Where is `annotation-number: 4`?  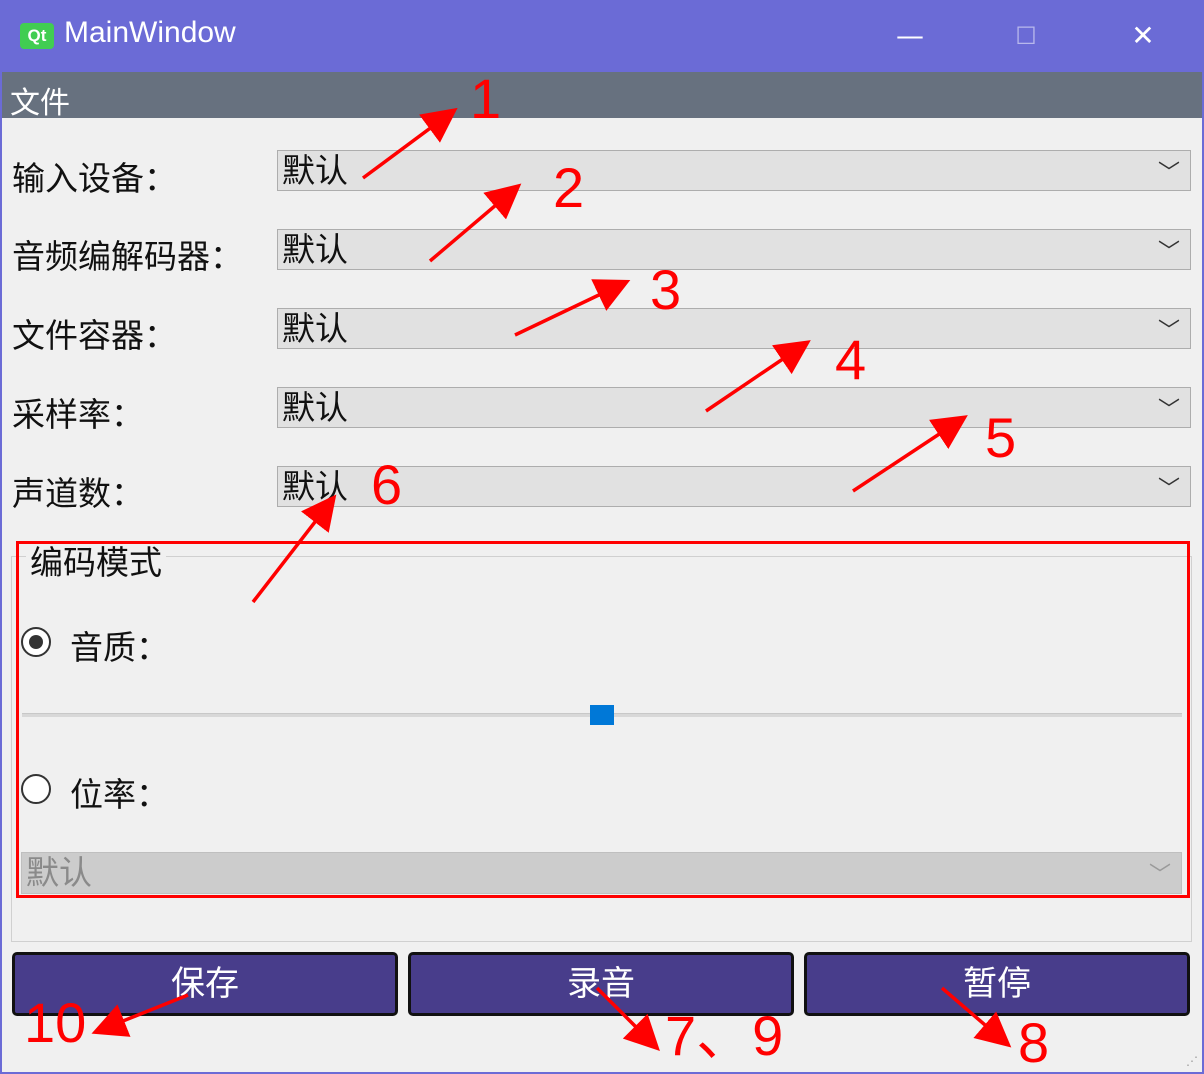 annotation-number: 4 is located at coordinates (850, 359).